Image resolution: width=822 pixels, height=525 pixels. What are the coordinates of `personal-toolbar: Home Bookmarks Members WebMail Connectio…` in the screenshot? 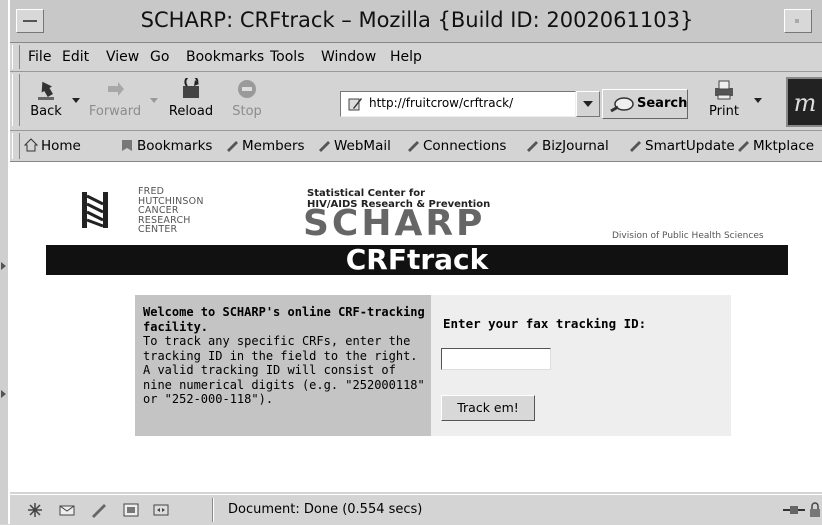 It's located at (416, 146).